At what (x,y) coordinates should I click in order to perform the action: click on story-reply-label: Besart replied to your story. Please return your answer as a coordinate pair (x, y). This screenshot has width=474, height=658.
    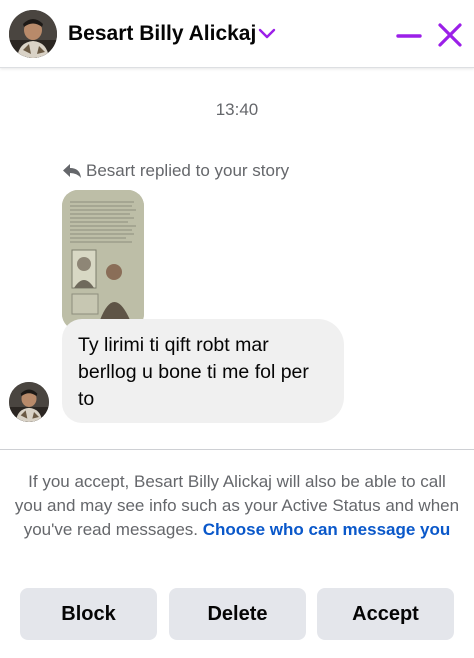
    Looking at the image, I should click on (188, 170).